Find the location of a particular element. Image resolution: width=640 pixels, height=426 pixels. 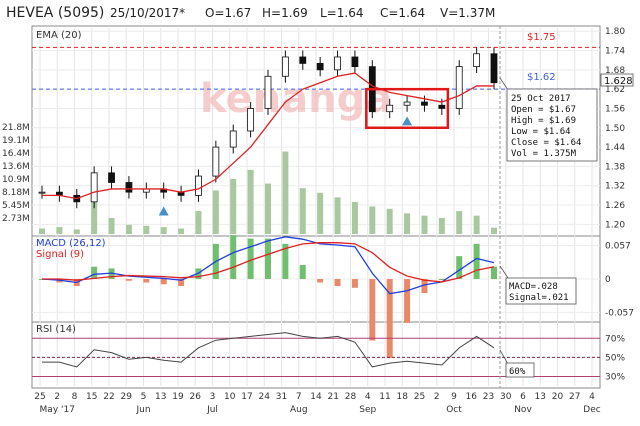

price-tick-label: 1.38 is located at coordinates (615, 167).